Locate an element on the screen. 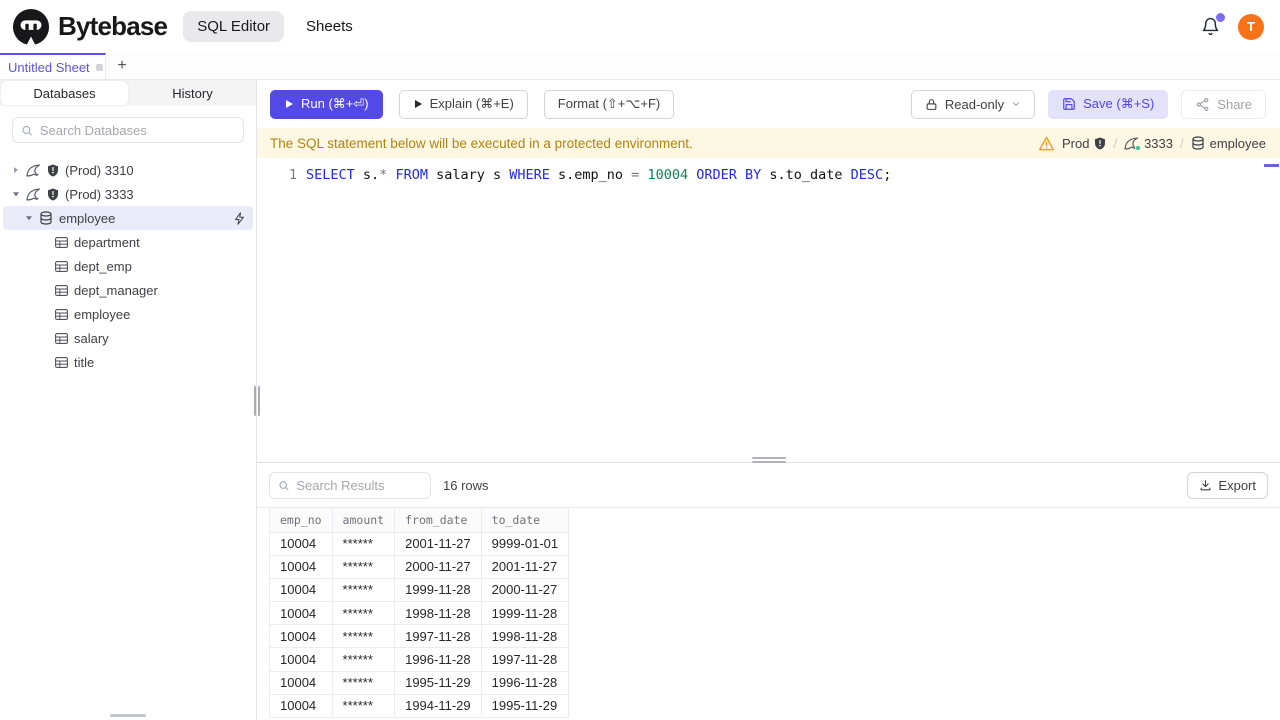  tab-databases: Databases is located at coordinates (64, 93).